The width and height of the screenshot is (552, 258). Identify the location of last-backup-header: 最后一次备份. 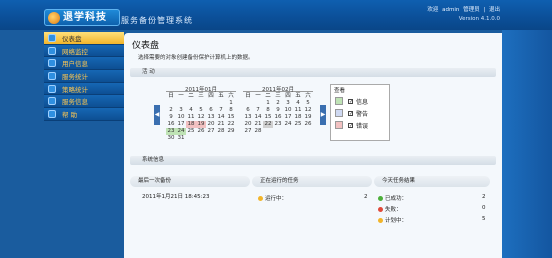
(190, 181).